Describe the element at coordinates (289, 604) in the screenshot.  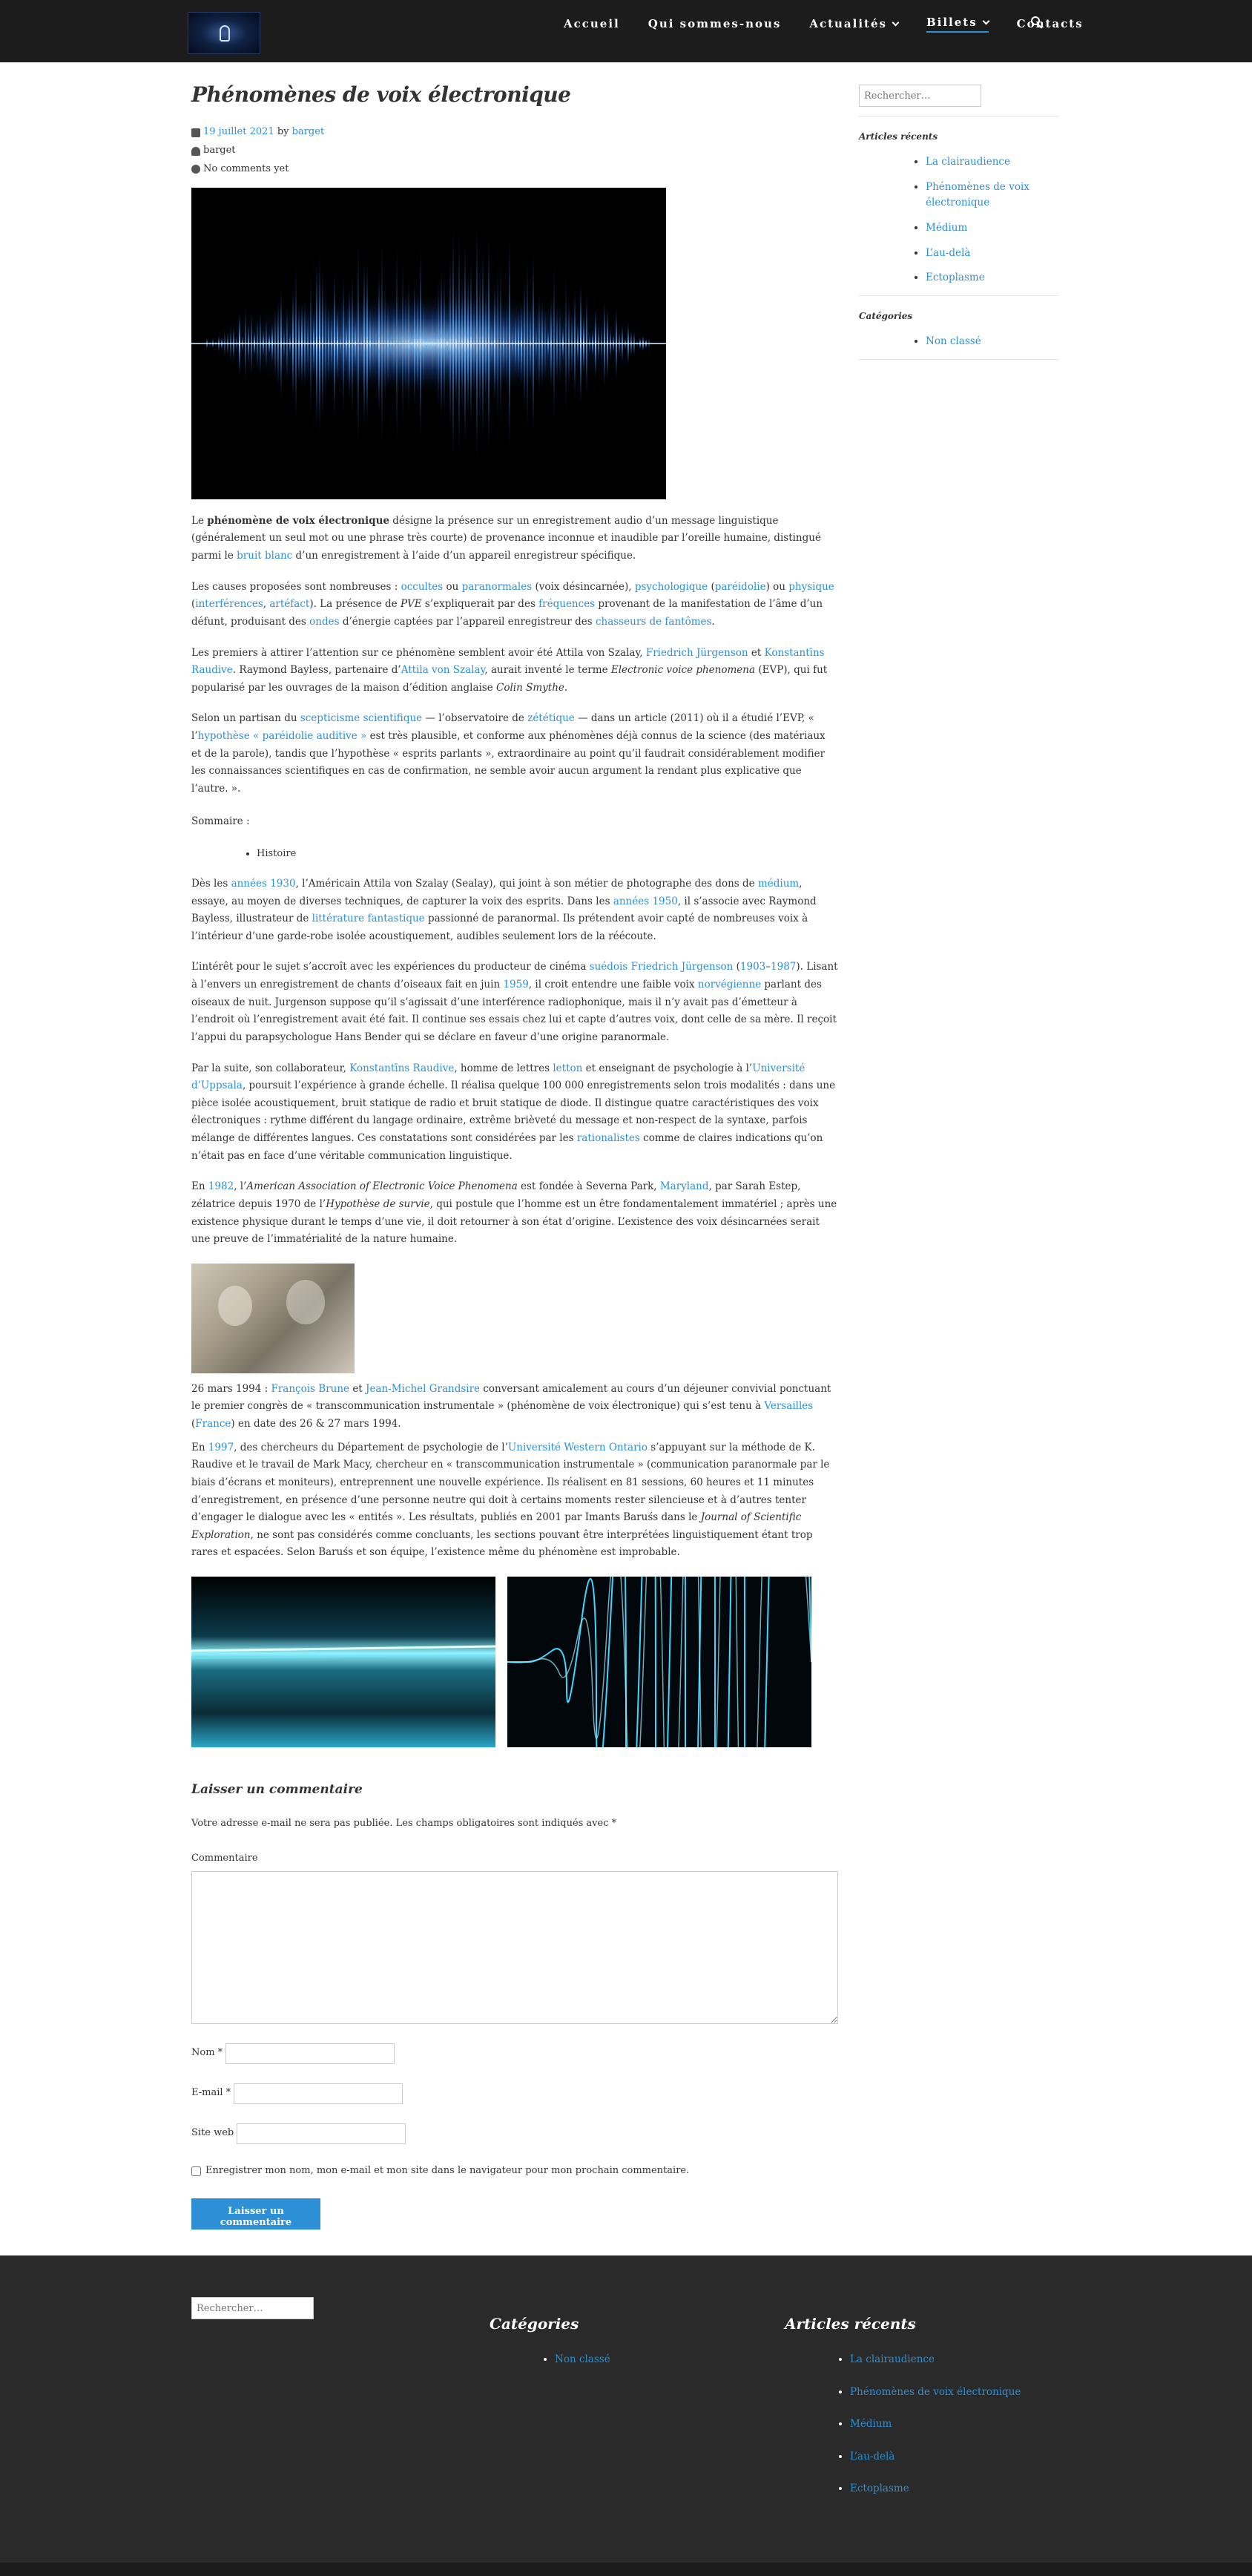
I see `link: artéfact` at that location.